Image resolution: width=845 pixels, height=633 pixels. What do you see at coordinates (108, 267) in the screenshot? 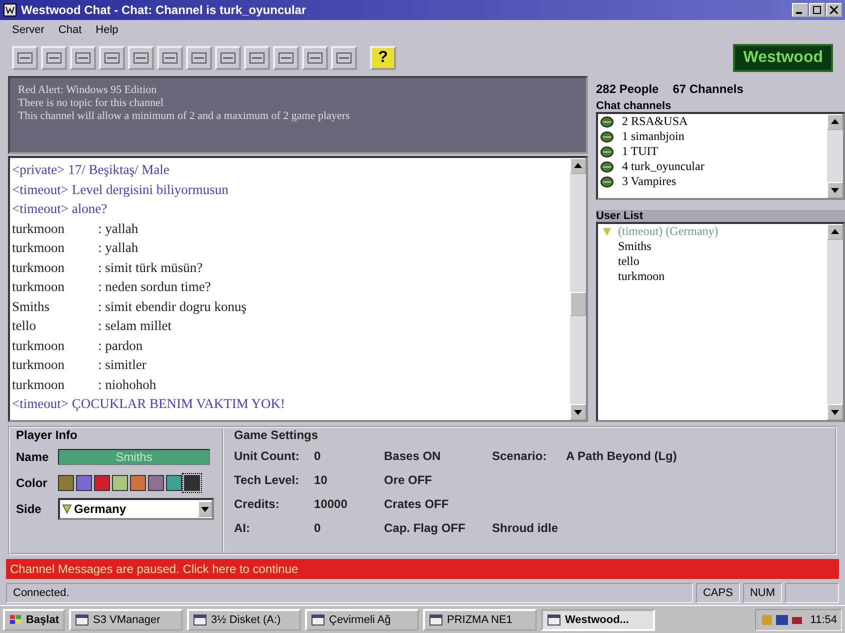
I see `chat-message: turkmoon : simit türk müsün?` at bounding box center [108, 267].